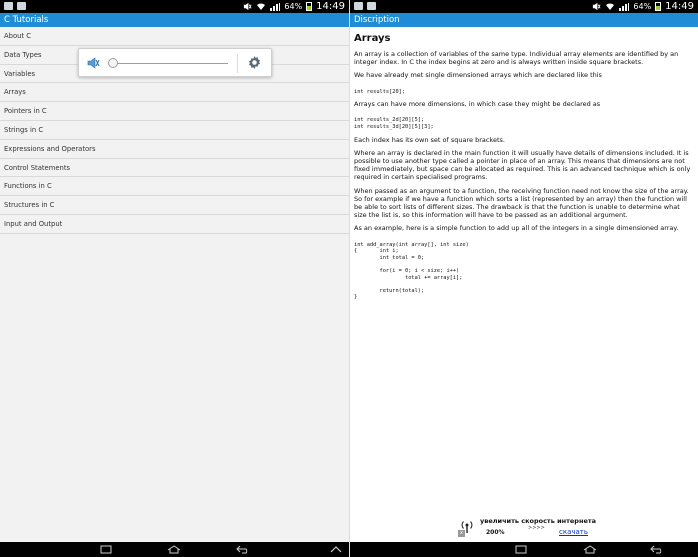 The height and width of the screenshot is (557, 698). I want to click on battery-percent: 64%, so click(293, 6).